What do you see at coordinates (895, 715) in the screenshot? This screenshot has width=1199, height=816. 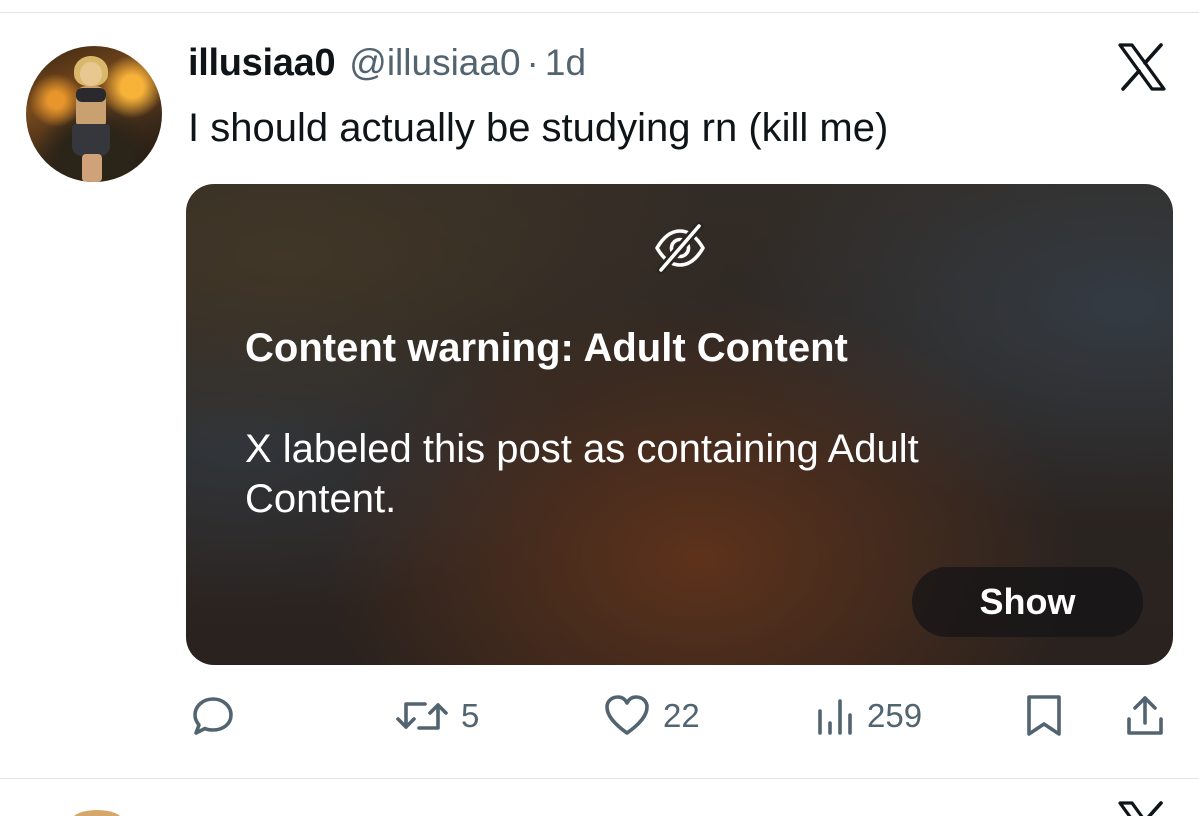 I see `views-count: 259` at bounding box center [895, 715].